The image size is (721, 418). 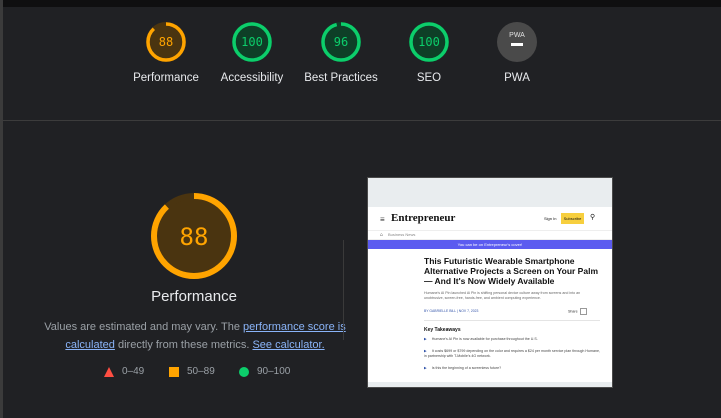 I want to click on performance-label: Performance, so click(x=166, y=78).